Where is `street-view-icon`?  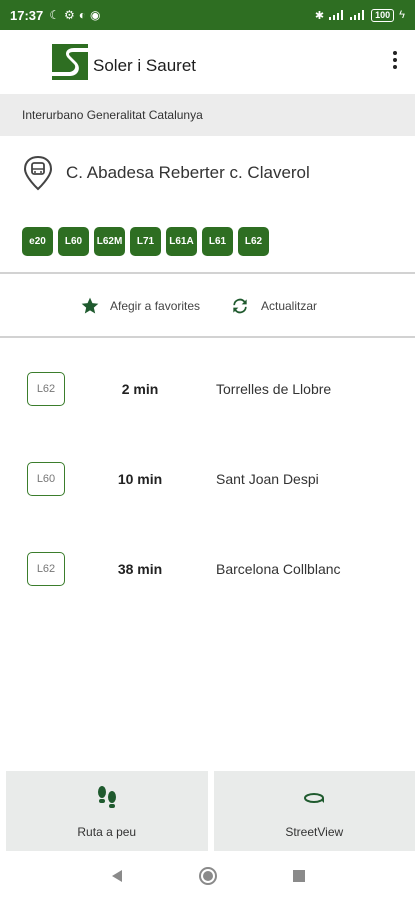
street-view-icon is located at coordinates (314, 798).